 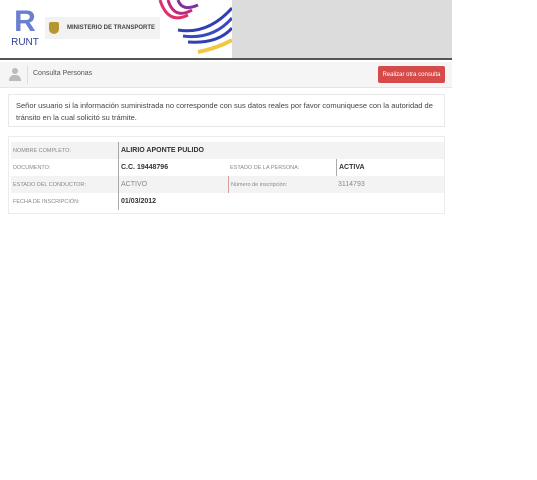 I want to click on estado-persona-value: ACTIVA, so click(x=390, y=167).